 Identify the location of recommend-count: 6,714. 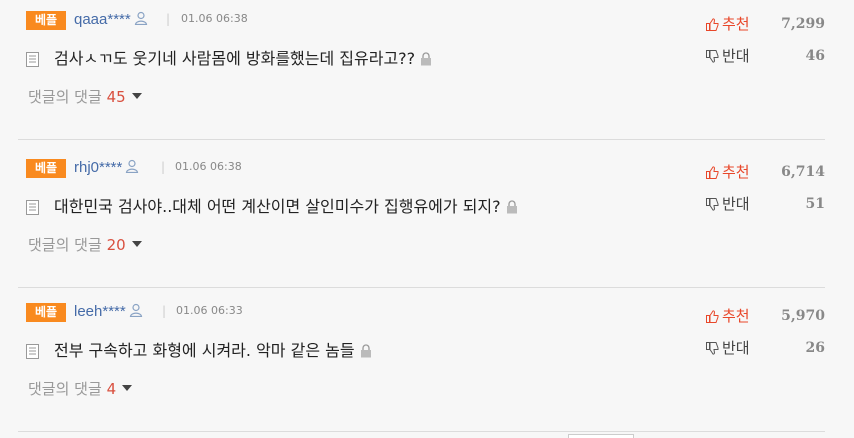
(803, 172).